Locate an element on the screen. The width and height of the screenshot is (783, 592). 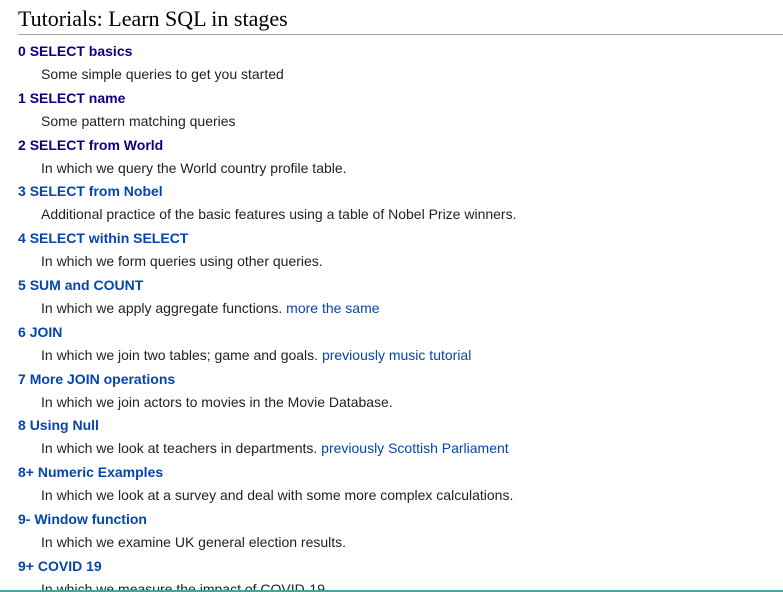
tutorial-link-numeric-examples: 8+ Numeric Examples is located at coordinates (90, 472).